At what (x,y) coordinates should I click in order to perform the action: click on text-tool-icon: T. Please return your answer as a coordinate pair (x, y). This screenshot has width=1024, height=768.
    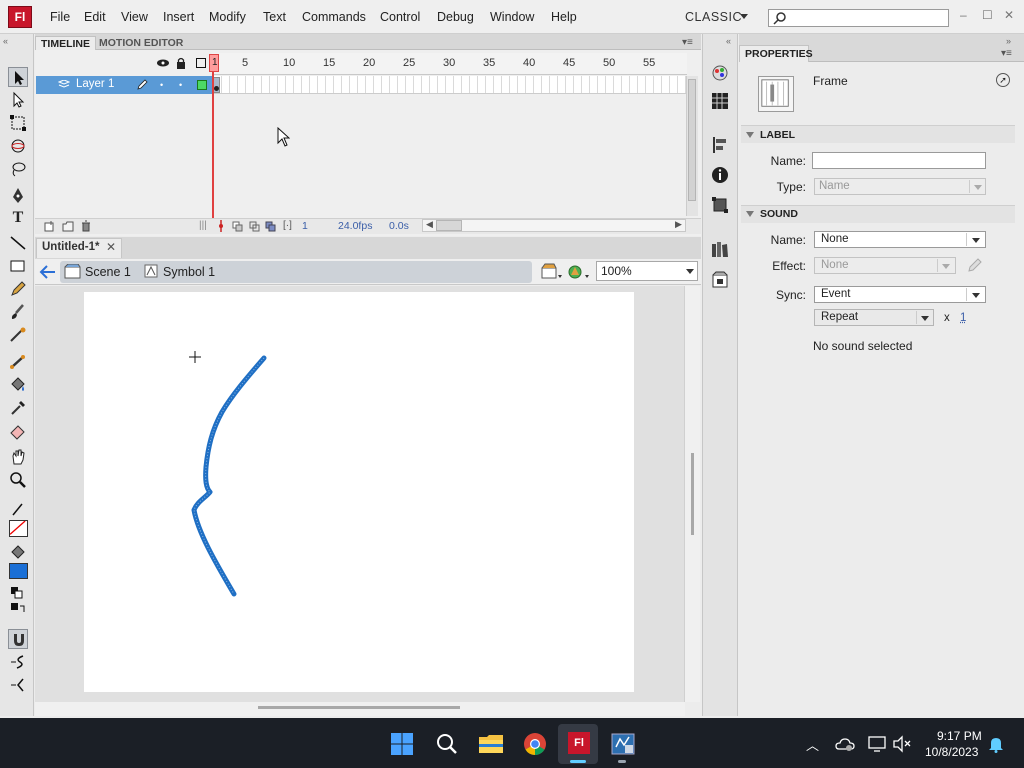
    Looking at the image, I should click on (18, 219).